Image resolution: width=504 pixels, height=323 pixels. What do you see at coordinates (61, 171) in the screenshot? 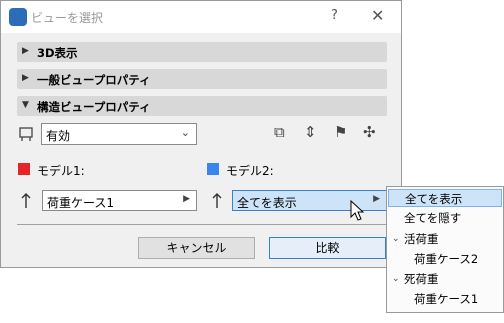
I see `model1-label: モデル1:` at bounding box center [61, 171].